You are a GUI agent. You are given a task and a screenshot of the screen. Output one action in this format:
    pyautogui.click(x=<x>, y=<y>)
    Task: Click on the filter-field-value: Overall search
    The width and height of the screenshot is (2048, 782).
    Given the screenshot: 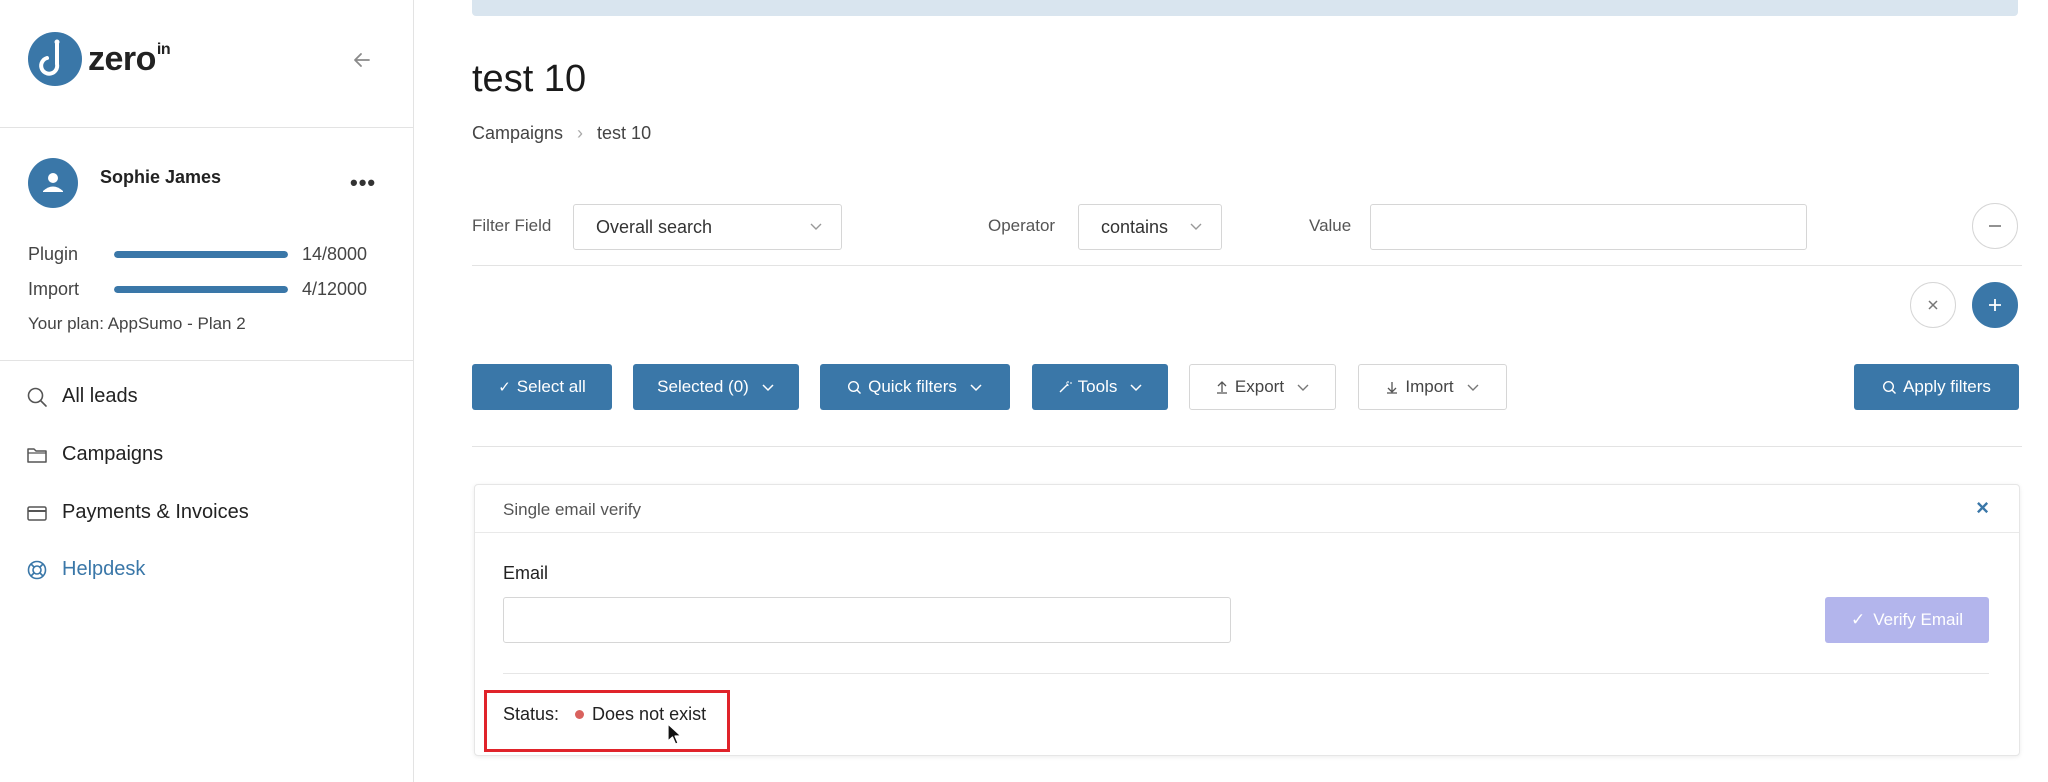 What is the action you would take?
    pyautogui.click(x=654, y=226)
    